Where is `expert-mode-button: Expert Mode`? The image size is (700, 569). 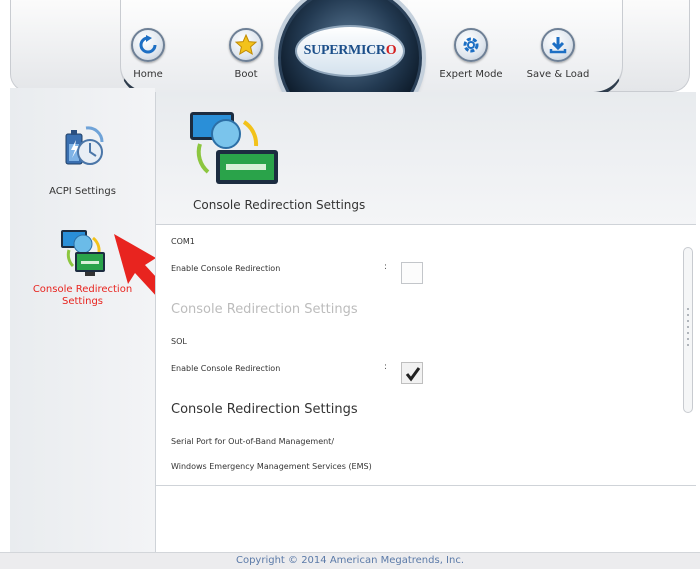 expert-mode-button: Expert Mode is located at coordinates (471, 54).